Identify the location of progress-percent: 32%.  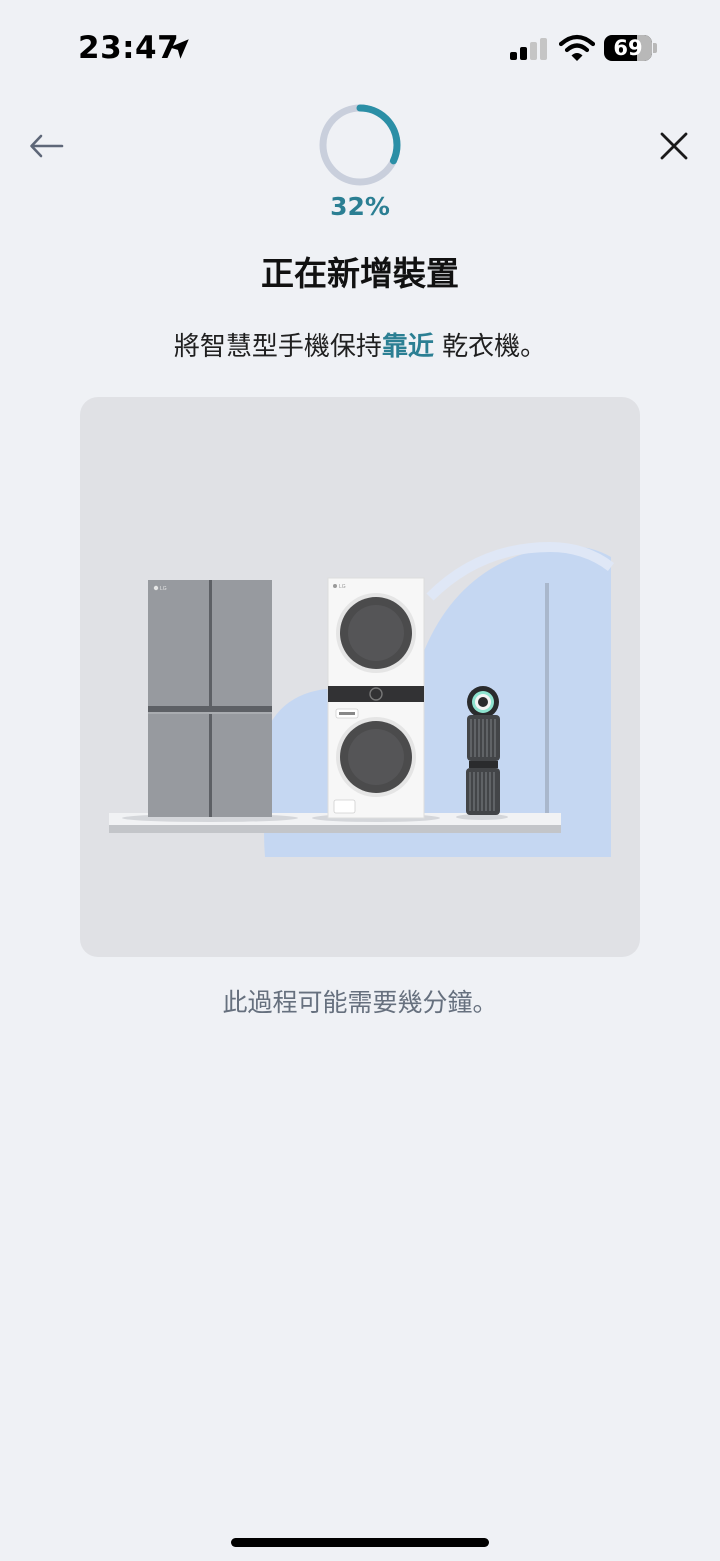
(360, 206).